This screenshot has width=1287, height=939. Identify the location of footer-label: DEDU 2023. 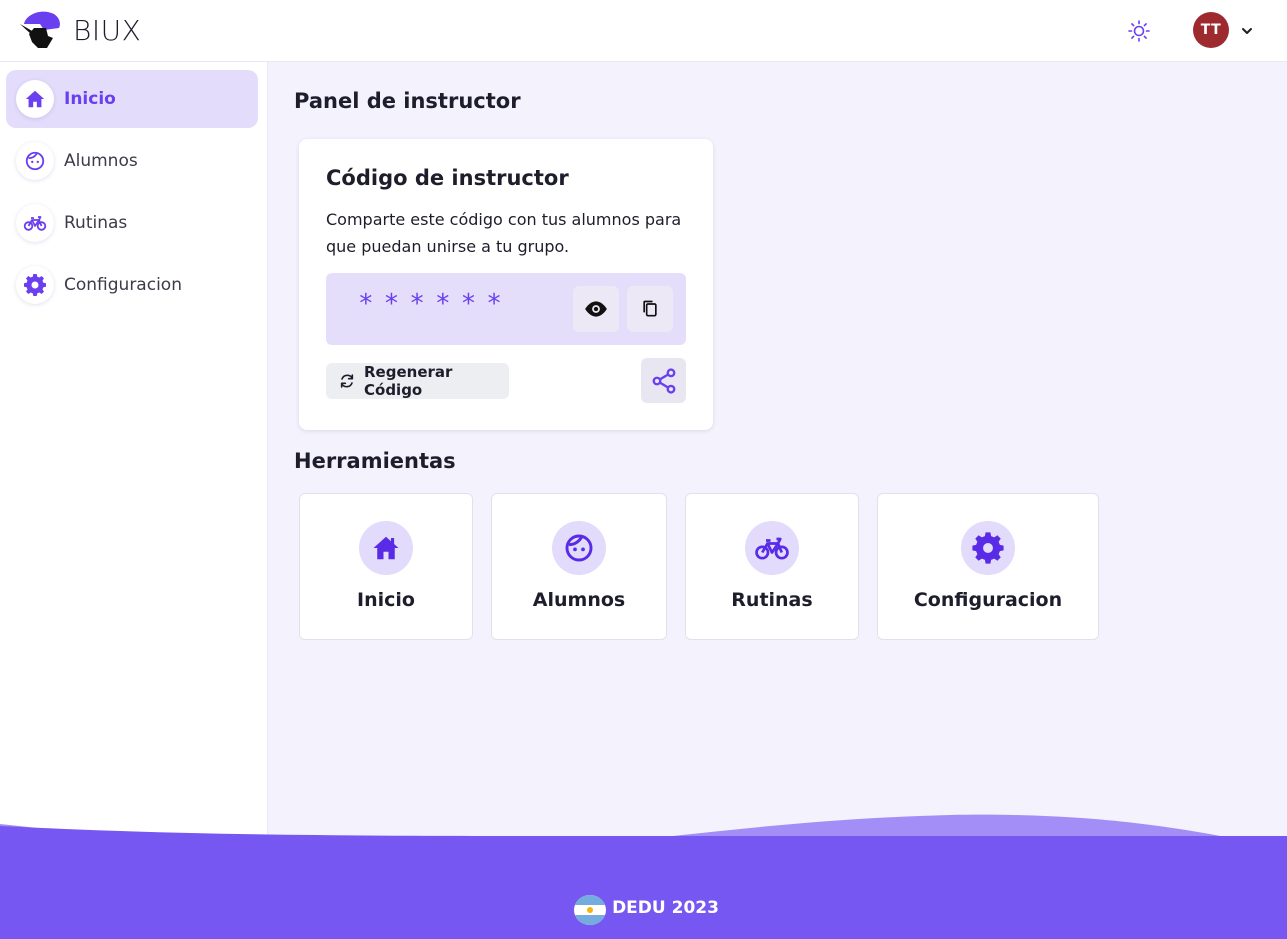
(665, 908).